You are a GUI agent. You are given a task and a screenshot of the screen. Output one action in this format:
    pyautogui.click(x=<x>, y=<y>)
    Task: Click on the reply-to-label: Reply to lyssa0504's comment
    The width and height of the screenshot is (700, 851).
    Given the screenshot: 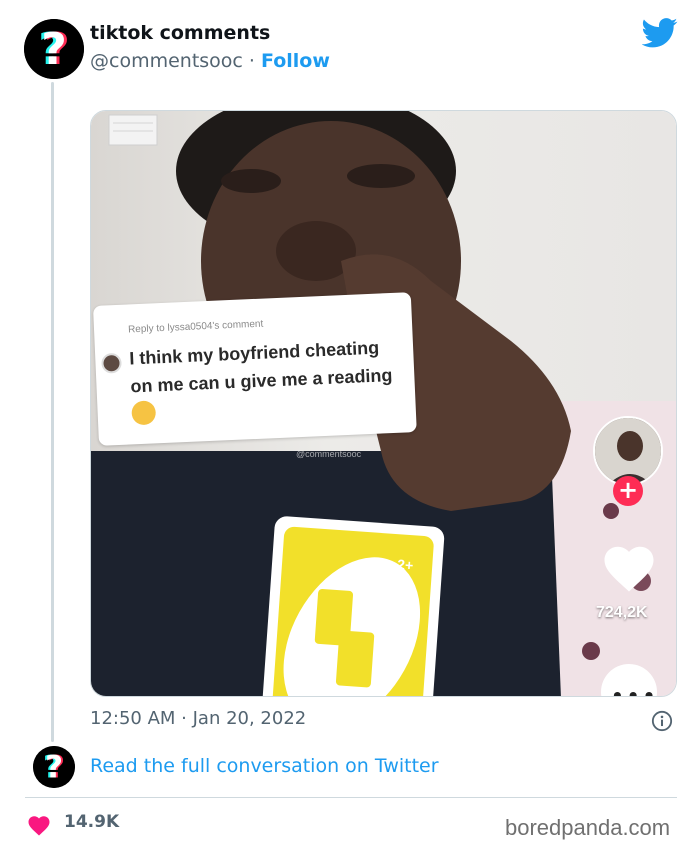 What is the action you would take?
    pyautogui.click(x=195, y=327)
    